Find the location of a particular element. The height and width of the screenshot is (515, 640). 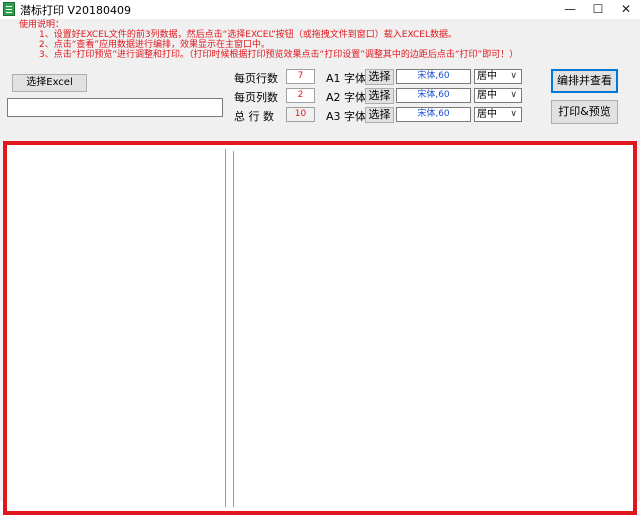

a3-font-choose-button: 选择 is located at coordinates (379, 115).